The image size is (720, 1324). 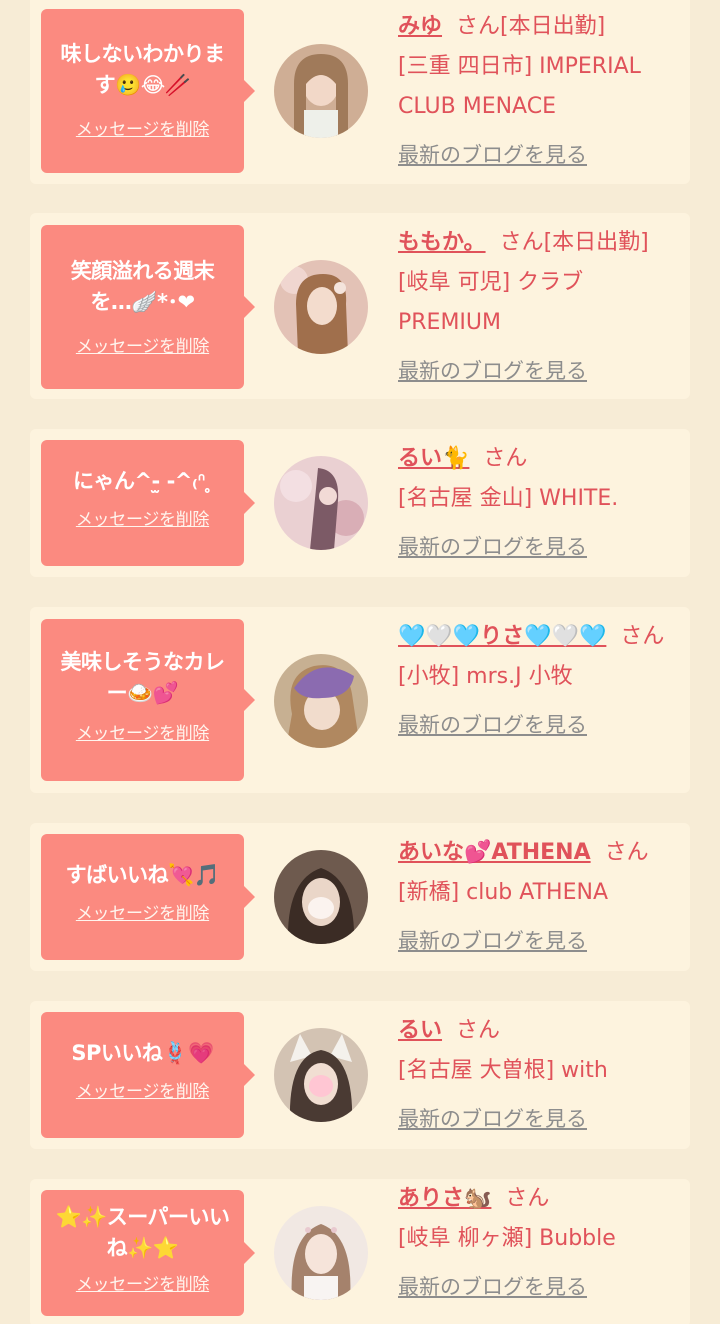 What do you see at coordinates (143, 677) in the screenshot?
I see `message-text: 美味しそうなカレー🍛💕` at bounding box center [143, 677].